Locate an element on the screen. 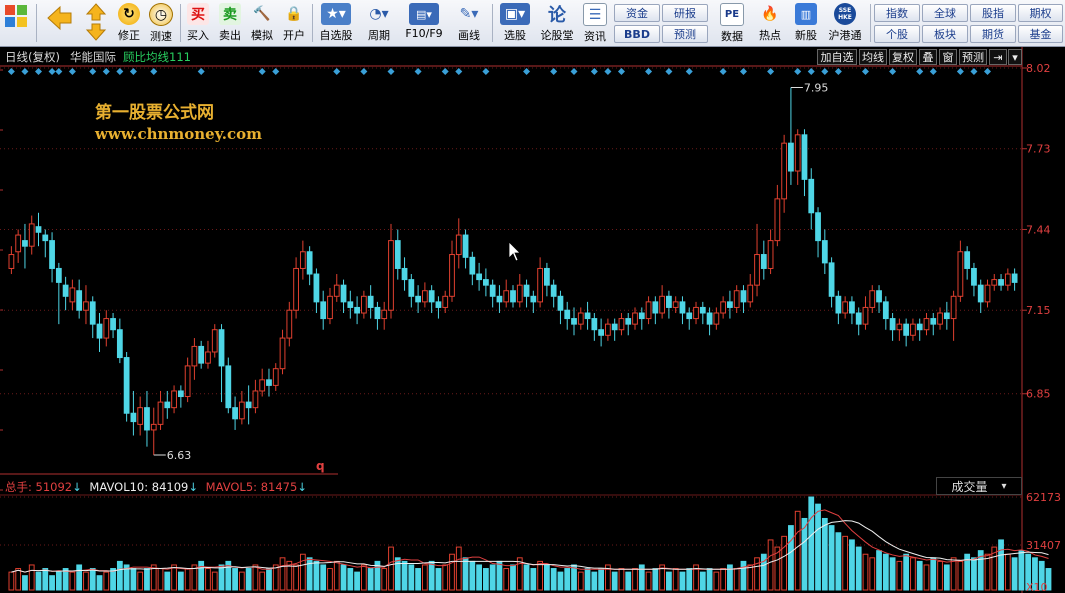 The width and height of the screenshot is (1065, 593). q-marker: q is located at coordinates (320, 466).